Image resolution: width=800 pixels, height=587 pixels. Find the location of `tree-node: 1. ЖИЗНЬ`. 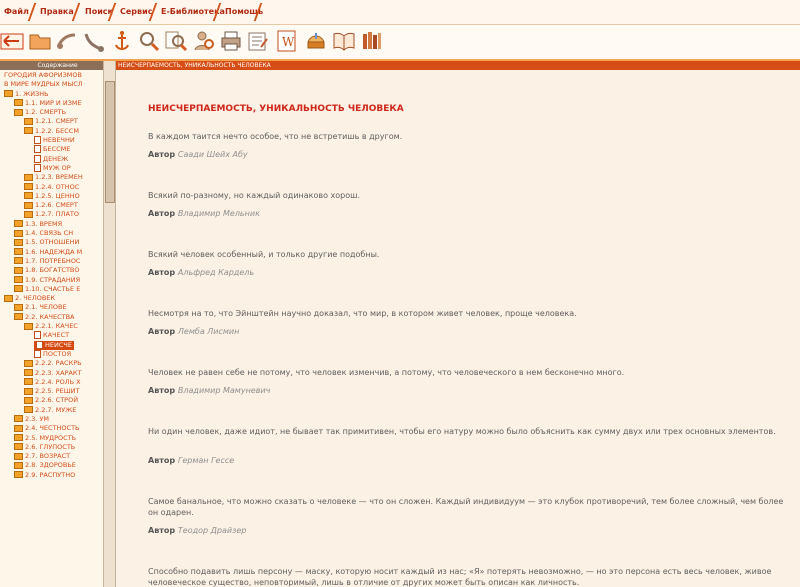

tree-node: 1. ЖИЗНЬ is located at coordinates (52, 94).